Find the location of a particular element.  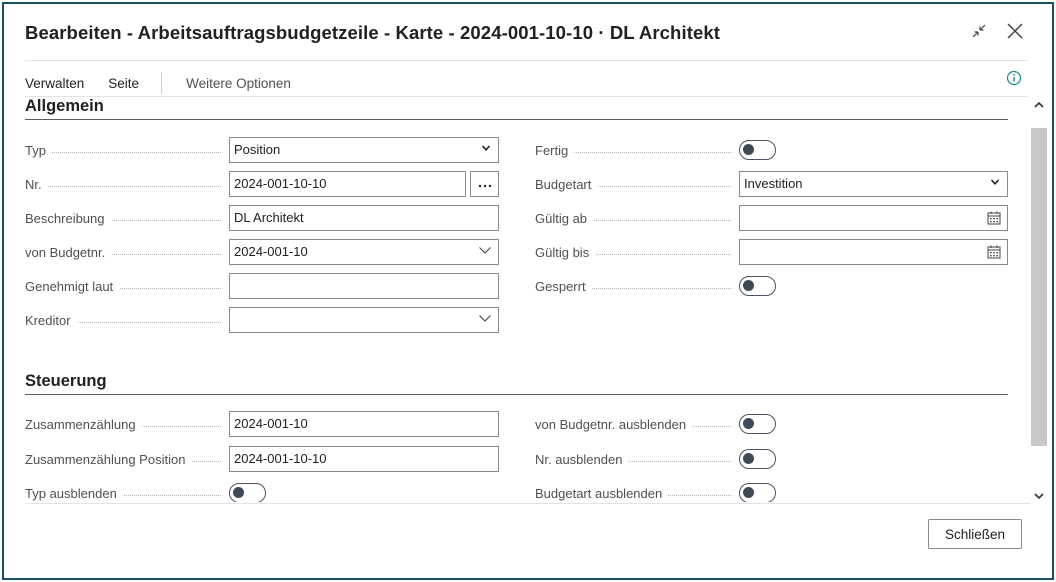

scrollbar-thumb is located at coordinates (1039, 287).